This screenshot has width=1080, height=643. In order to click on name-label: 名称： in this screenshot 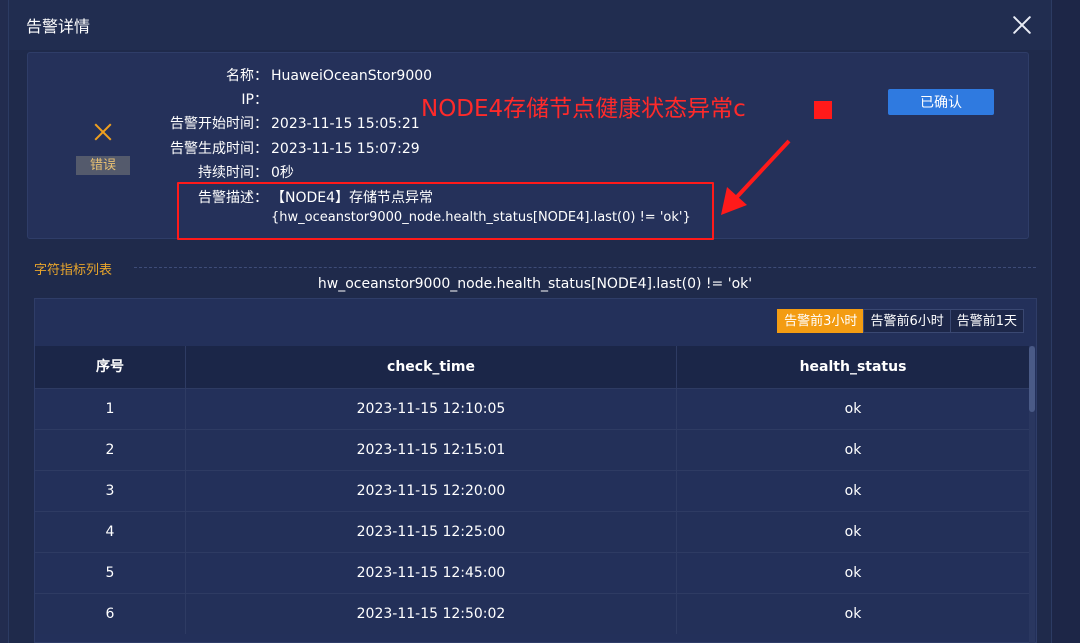, I will do `click(247, 76)`.